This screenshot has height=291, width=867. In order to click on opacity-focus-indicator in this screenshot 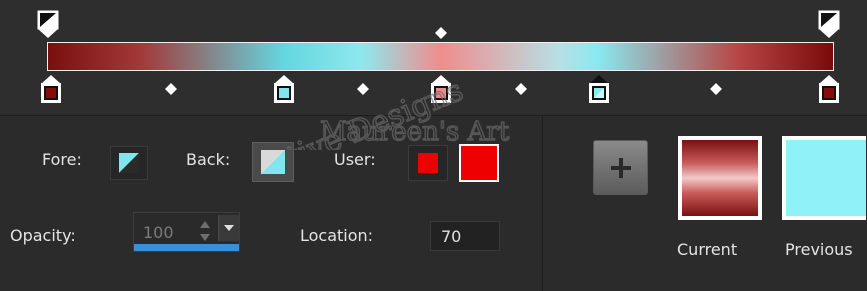, I will do `click(186, 247)`.